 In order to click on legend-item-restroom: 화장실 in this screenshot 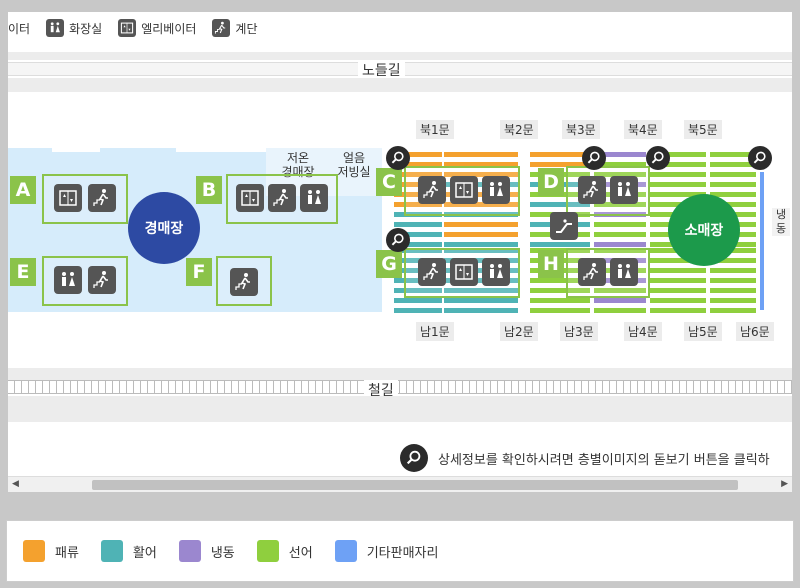, I will do `click(74, 28)`.